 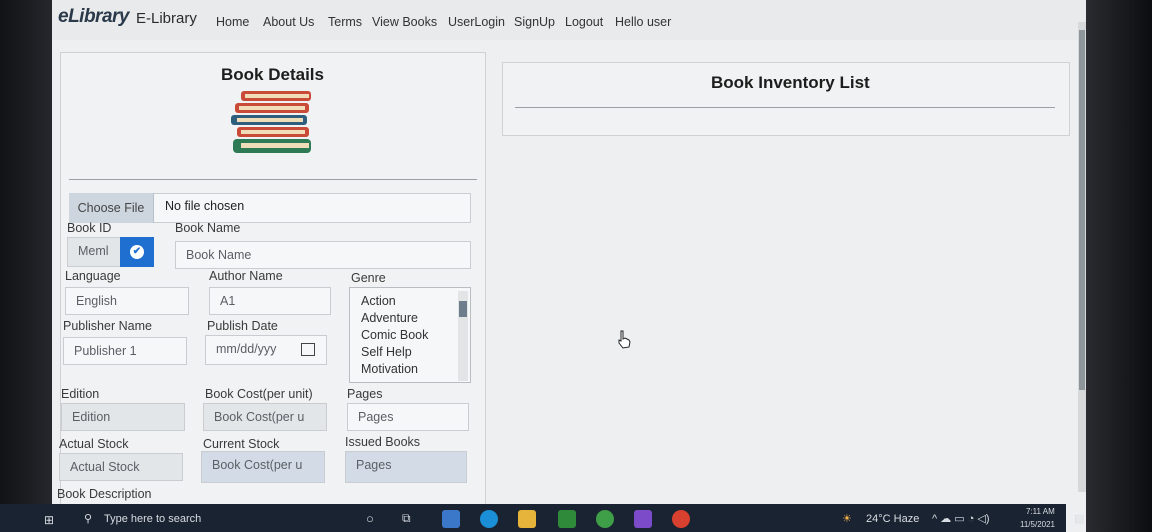 What do you see at coordinates (345, 22) in the screenshot?
I see `nav-link-terms: Terms` at bounding box center [345, 22].